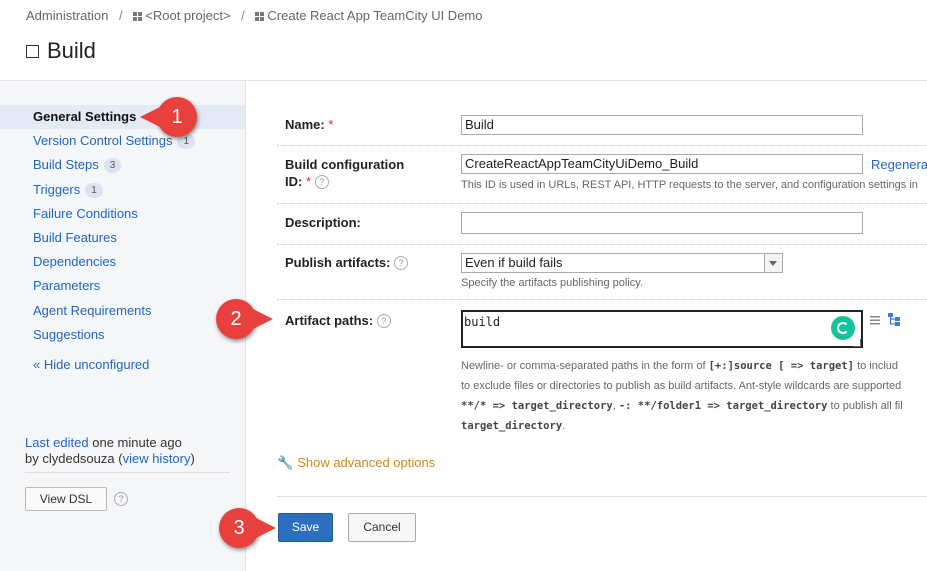 This screenshot has width=927, height=571. Describe the element at coordinates (56, 189) in the screenshot. I see `sidebar-item-label: Triggers` at that location.